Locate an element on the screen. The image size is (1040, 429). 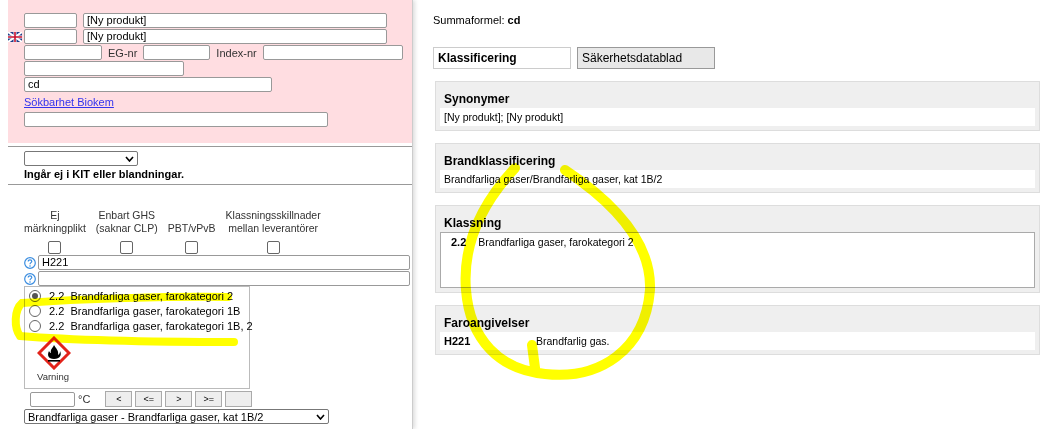
blank-button is located at coordinates (239, 399).